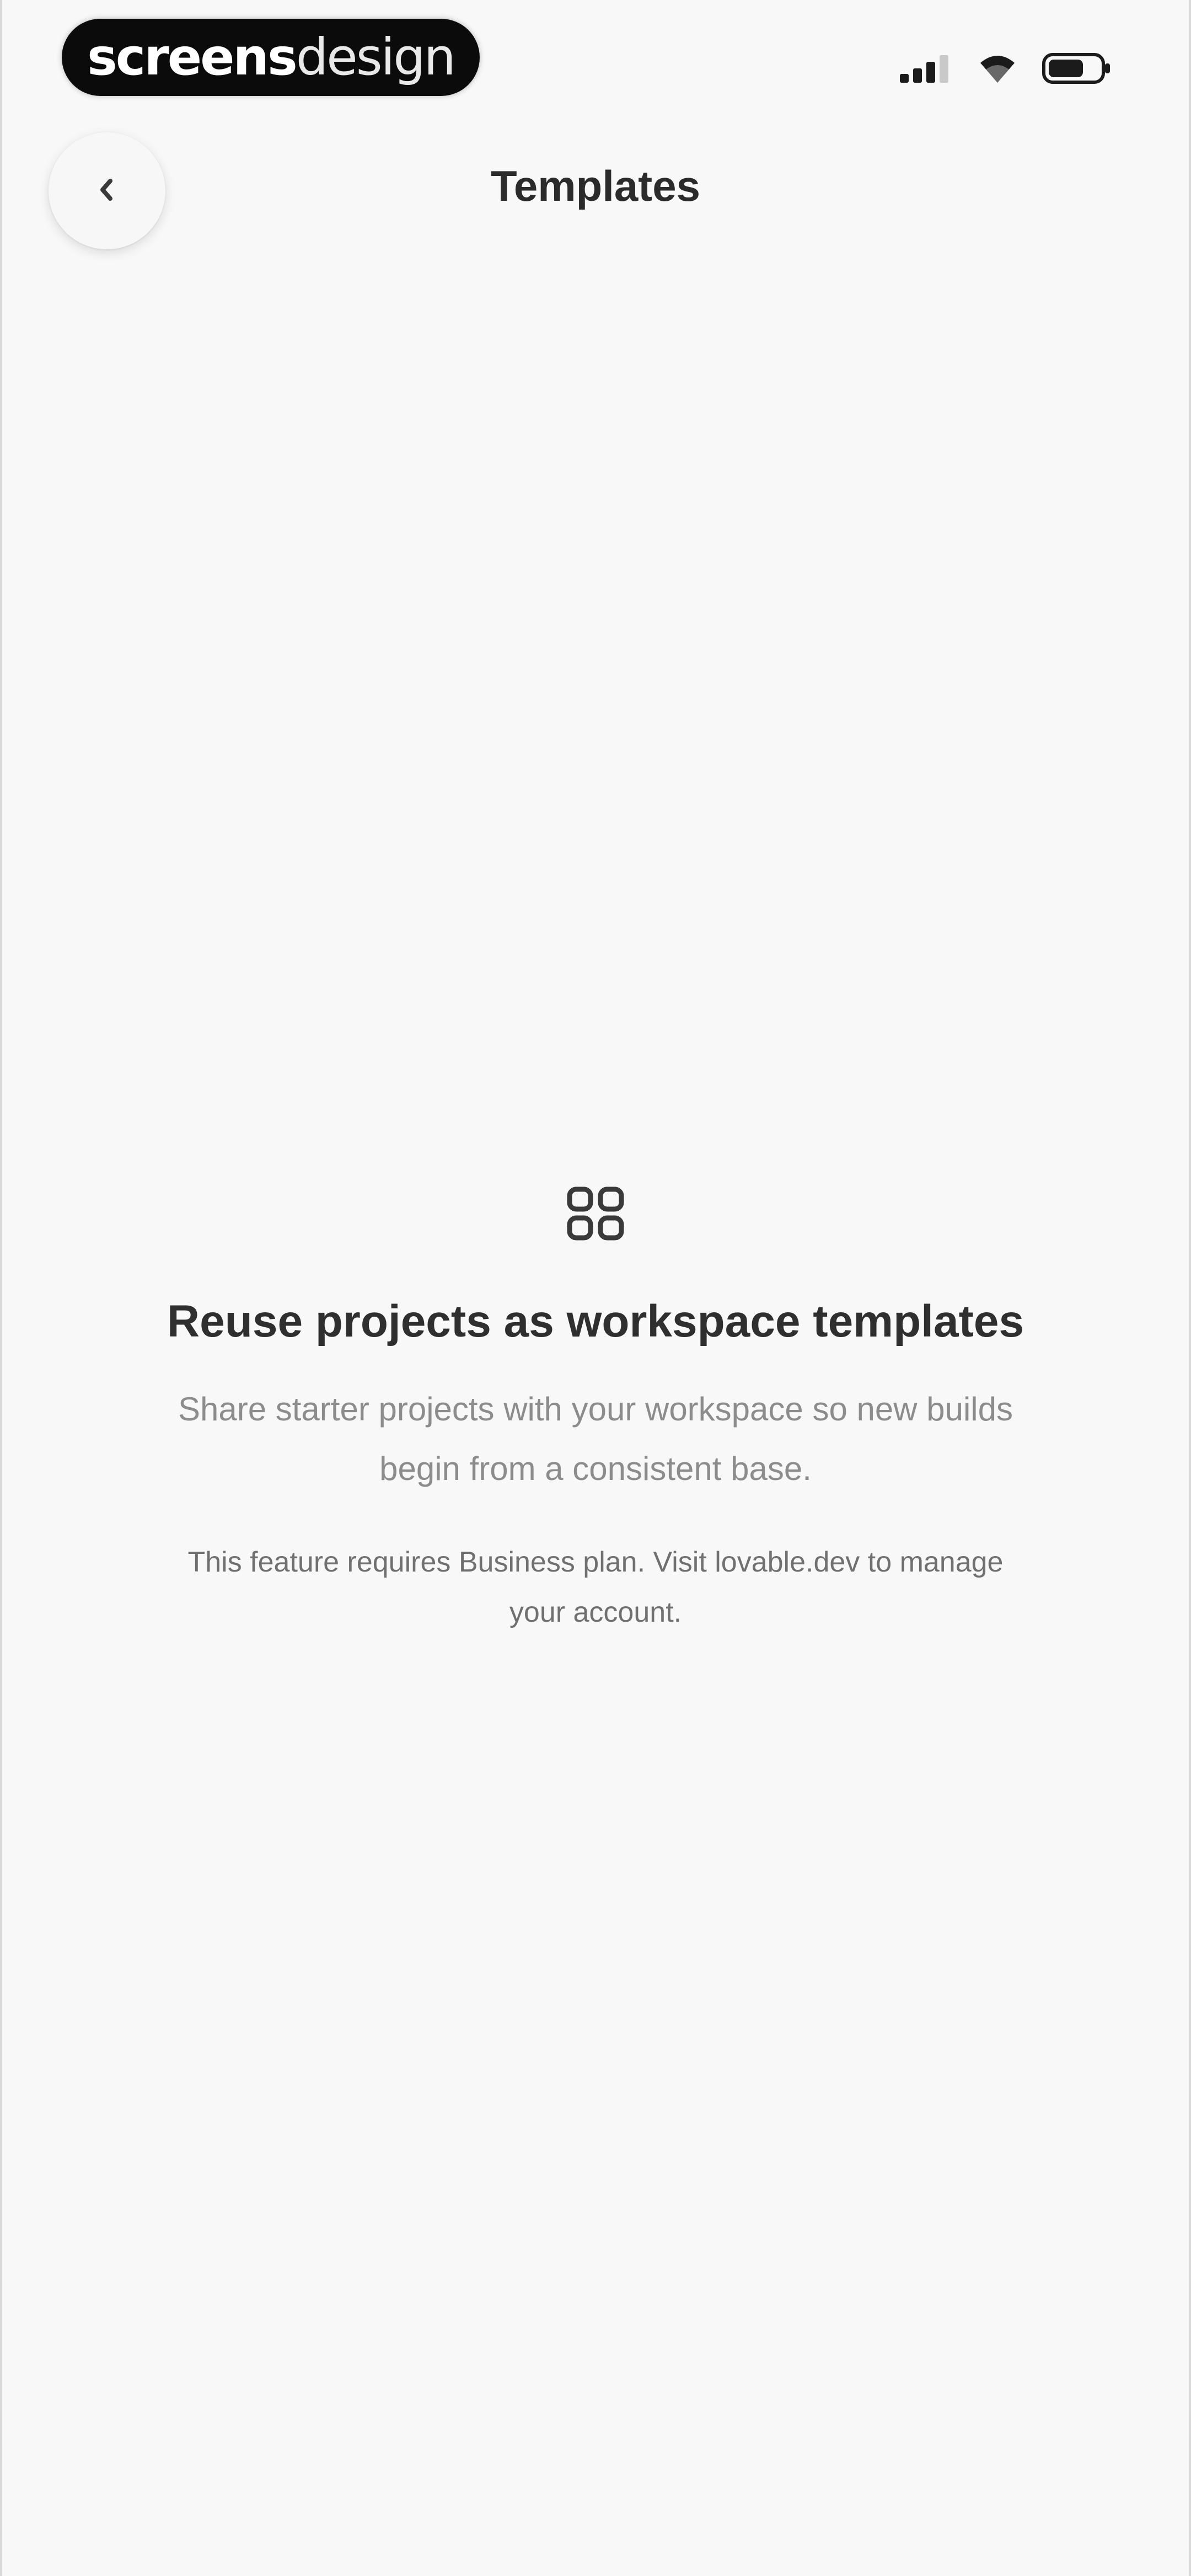  Describe the element at coordinates (595, 1215) in the screenshot. I see `templates-grid-icon` at that location.